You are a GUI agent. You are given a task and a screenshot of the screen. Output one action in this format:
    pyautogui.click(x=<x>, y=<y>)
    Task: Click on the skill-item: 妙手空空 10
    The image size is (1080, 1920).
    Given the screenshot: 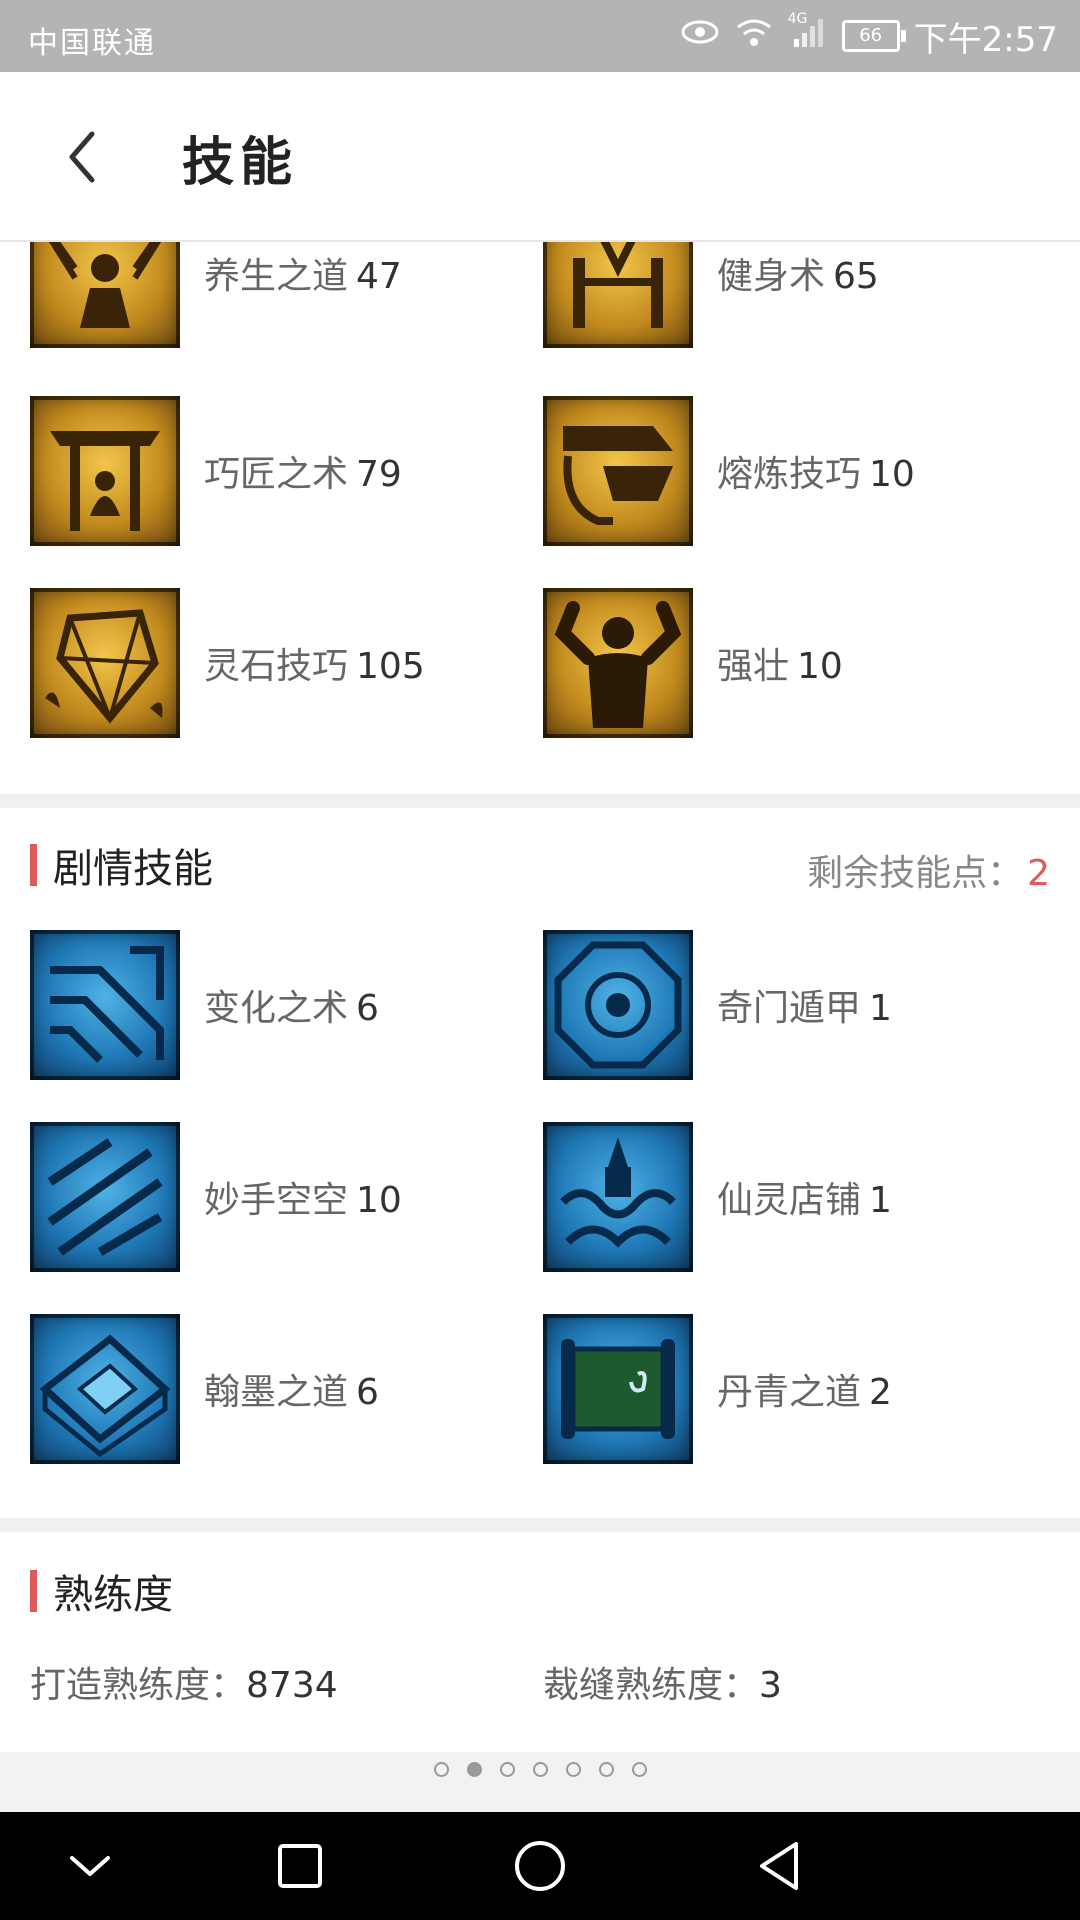 What is the action you would take?
    pyautogui.click(x=216, y=1197)
    